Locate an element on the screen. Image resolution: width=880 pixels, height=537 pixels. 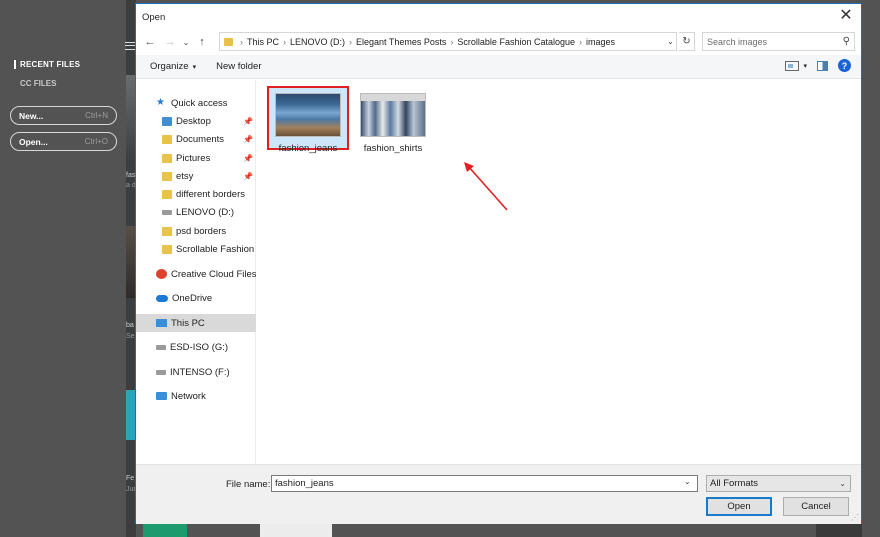
help-icon: ? is located at coordinates (844, 65).